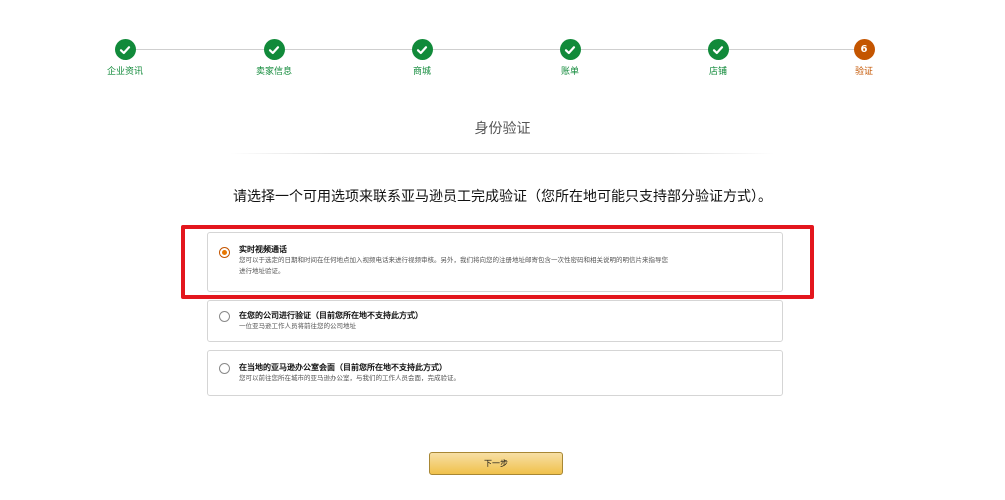 The height and width of the screenshot is (500, 1005). I want to click on instruction-text: 请选择一个可用选项来联系亚马逊员工完成验证（您所在地可能只支持部分验证方式）。, so click(502, 197).